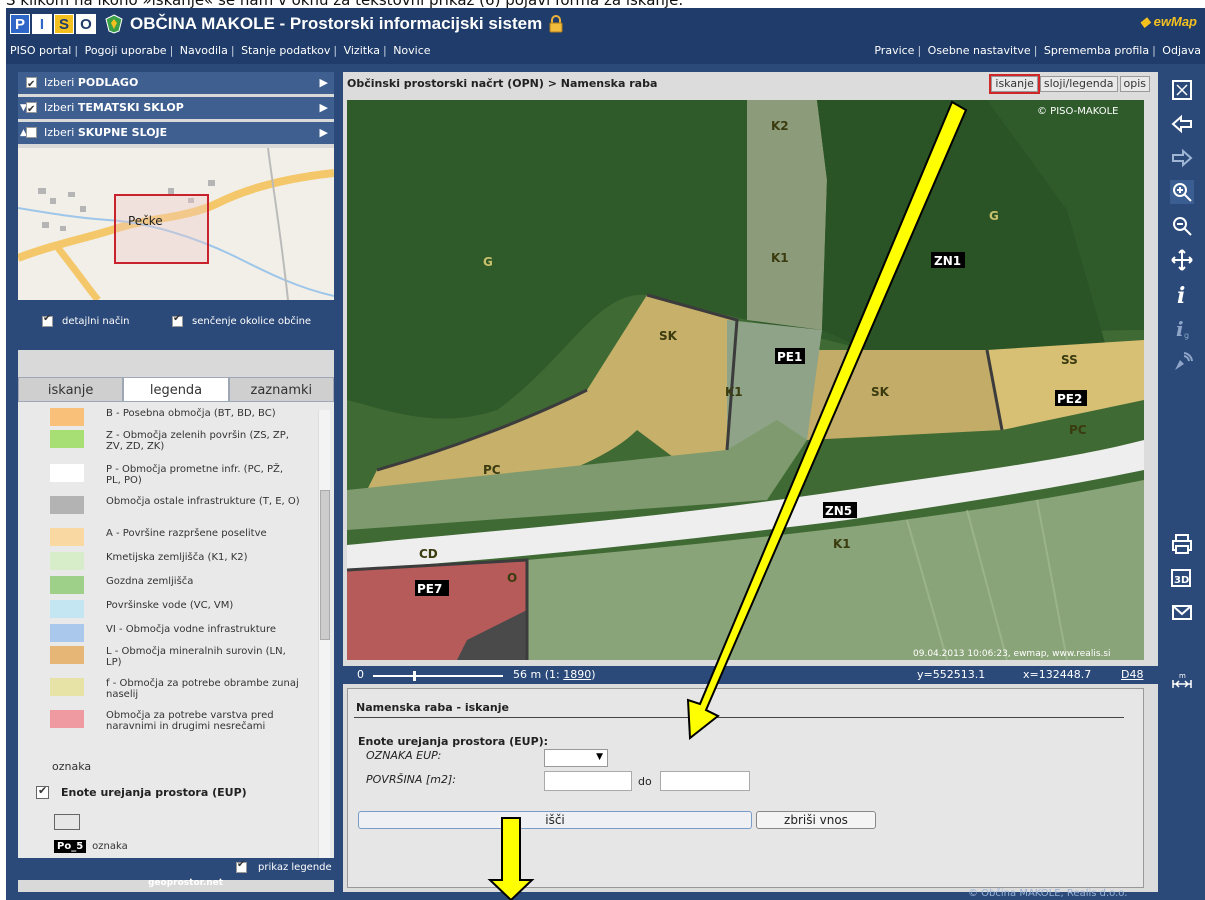 The width and height of the screenshot is (1205, 900). Describe the element at coordinates (894, 50) in the screenshot. I see `nav-rights: Pravice` at that location.